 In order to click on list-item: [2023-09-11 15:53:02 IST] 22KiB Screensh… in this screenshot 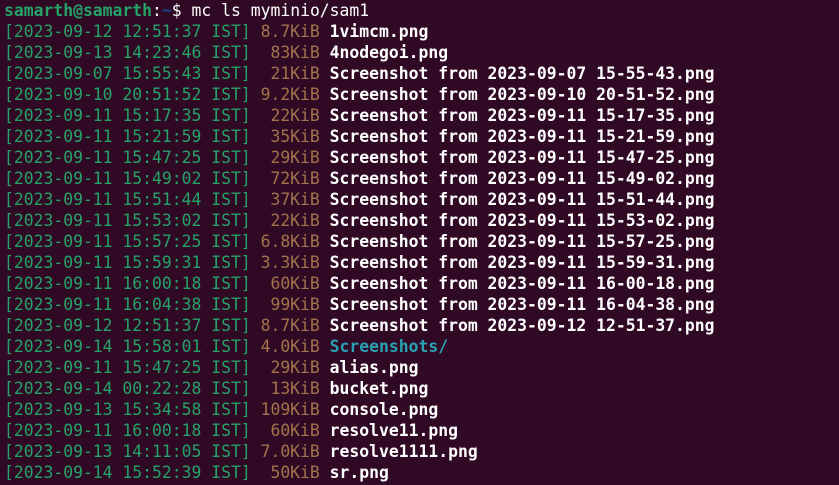, I will do `click(421, 220)`.